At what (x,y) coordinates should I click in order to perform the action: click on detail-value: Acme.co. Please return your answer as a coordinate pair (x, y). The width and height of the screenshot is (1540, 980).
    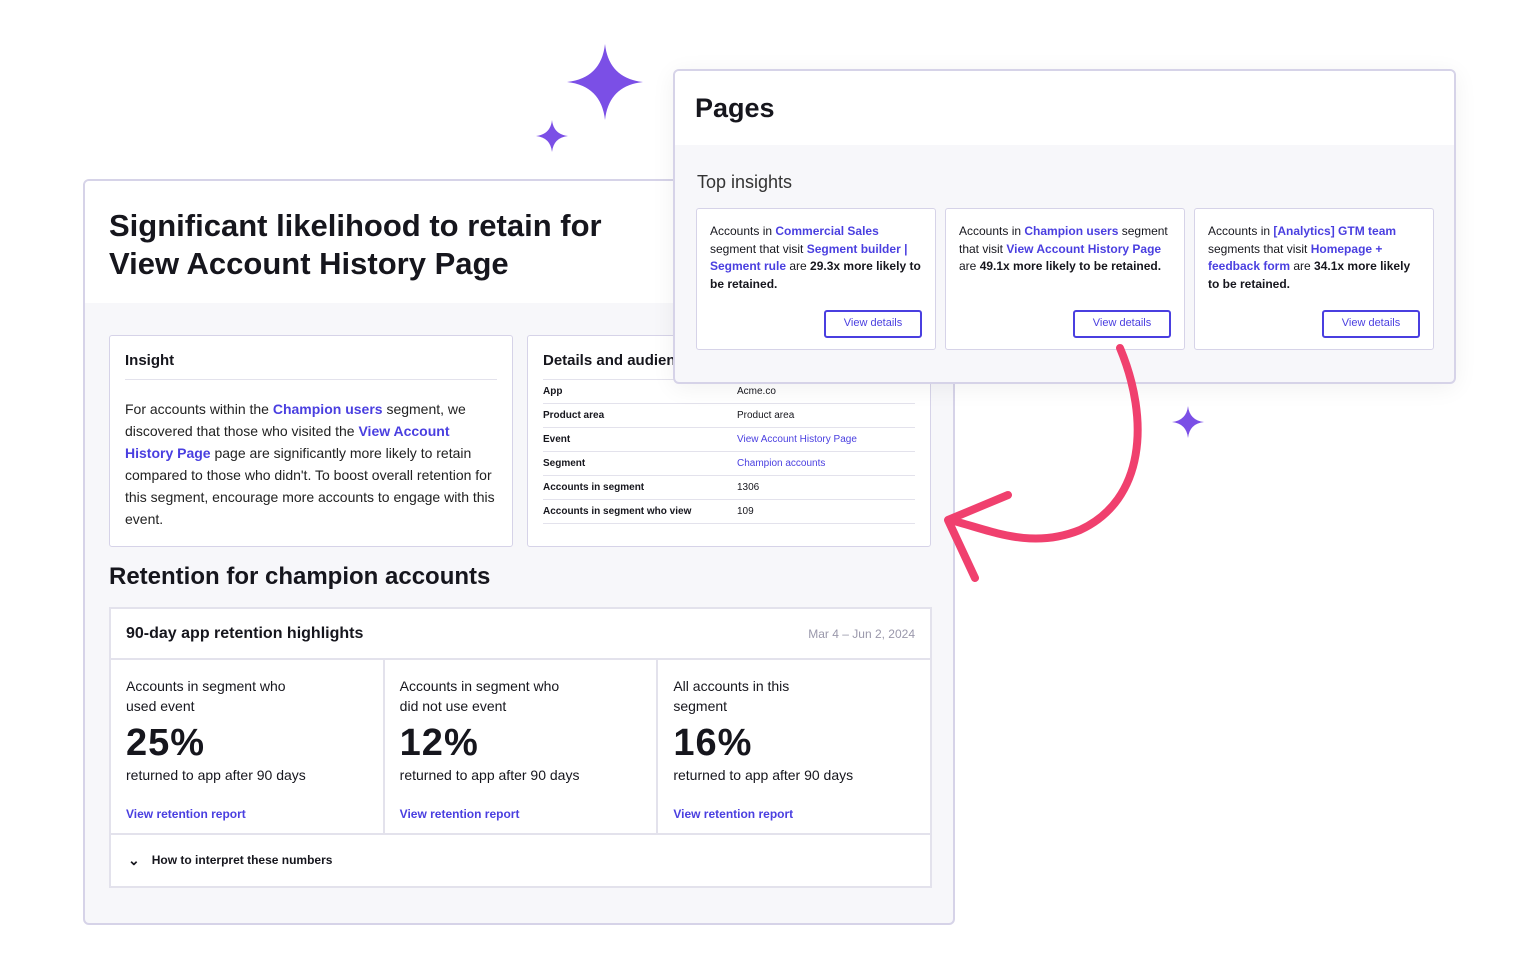
    Looking at the image, I should click on (756, 391).